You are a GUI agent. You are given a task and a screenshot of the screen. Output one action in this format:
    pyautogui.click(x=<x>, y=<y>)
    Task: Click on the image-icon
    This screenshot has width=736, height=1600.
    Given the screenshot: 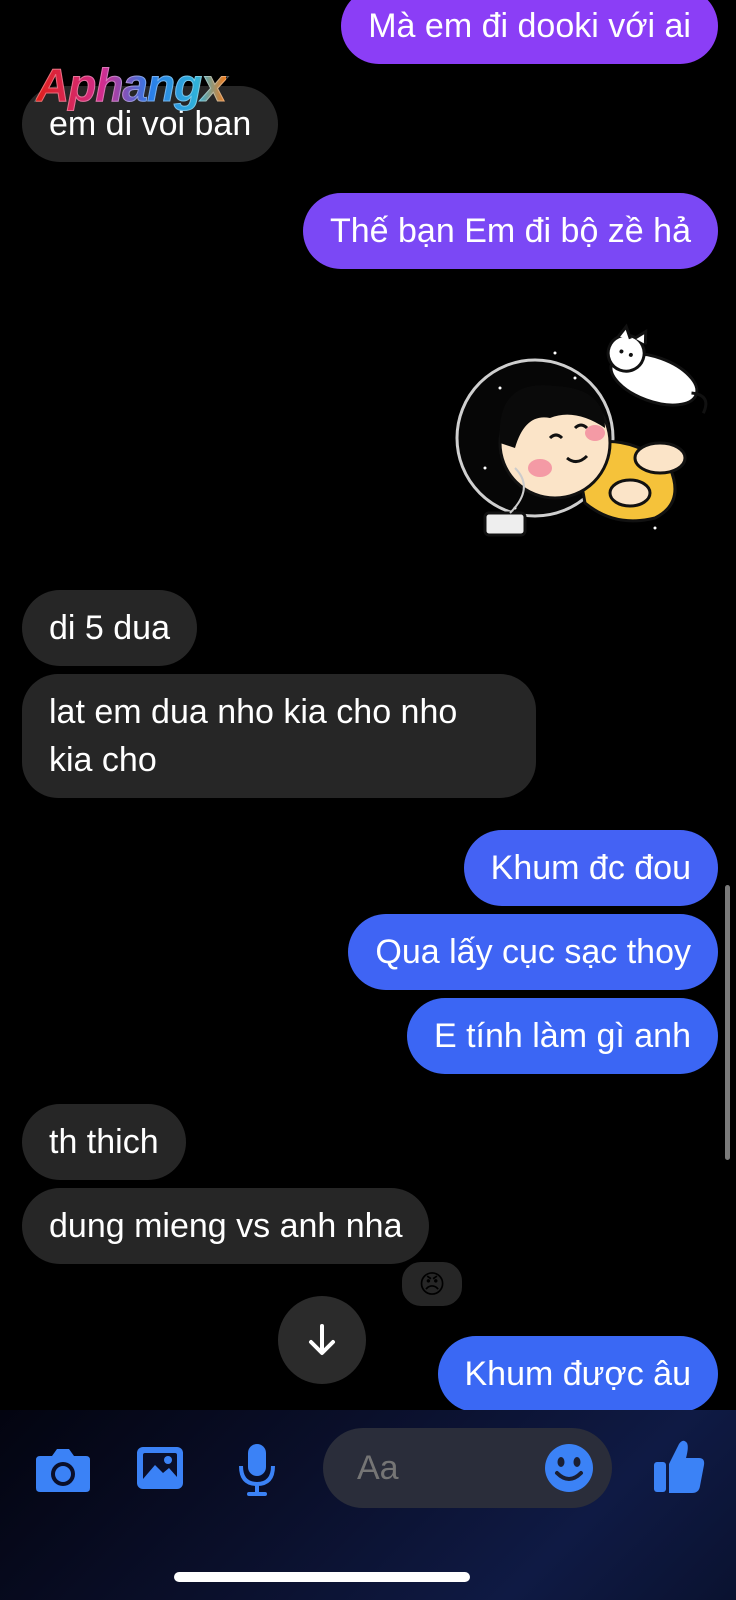 What is the action you would take?
    pyautogui.click(x=160, y=1468)
    